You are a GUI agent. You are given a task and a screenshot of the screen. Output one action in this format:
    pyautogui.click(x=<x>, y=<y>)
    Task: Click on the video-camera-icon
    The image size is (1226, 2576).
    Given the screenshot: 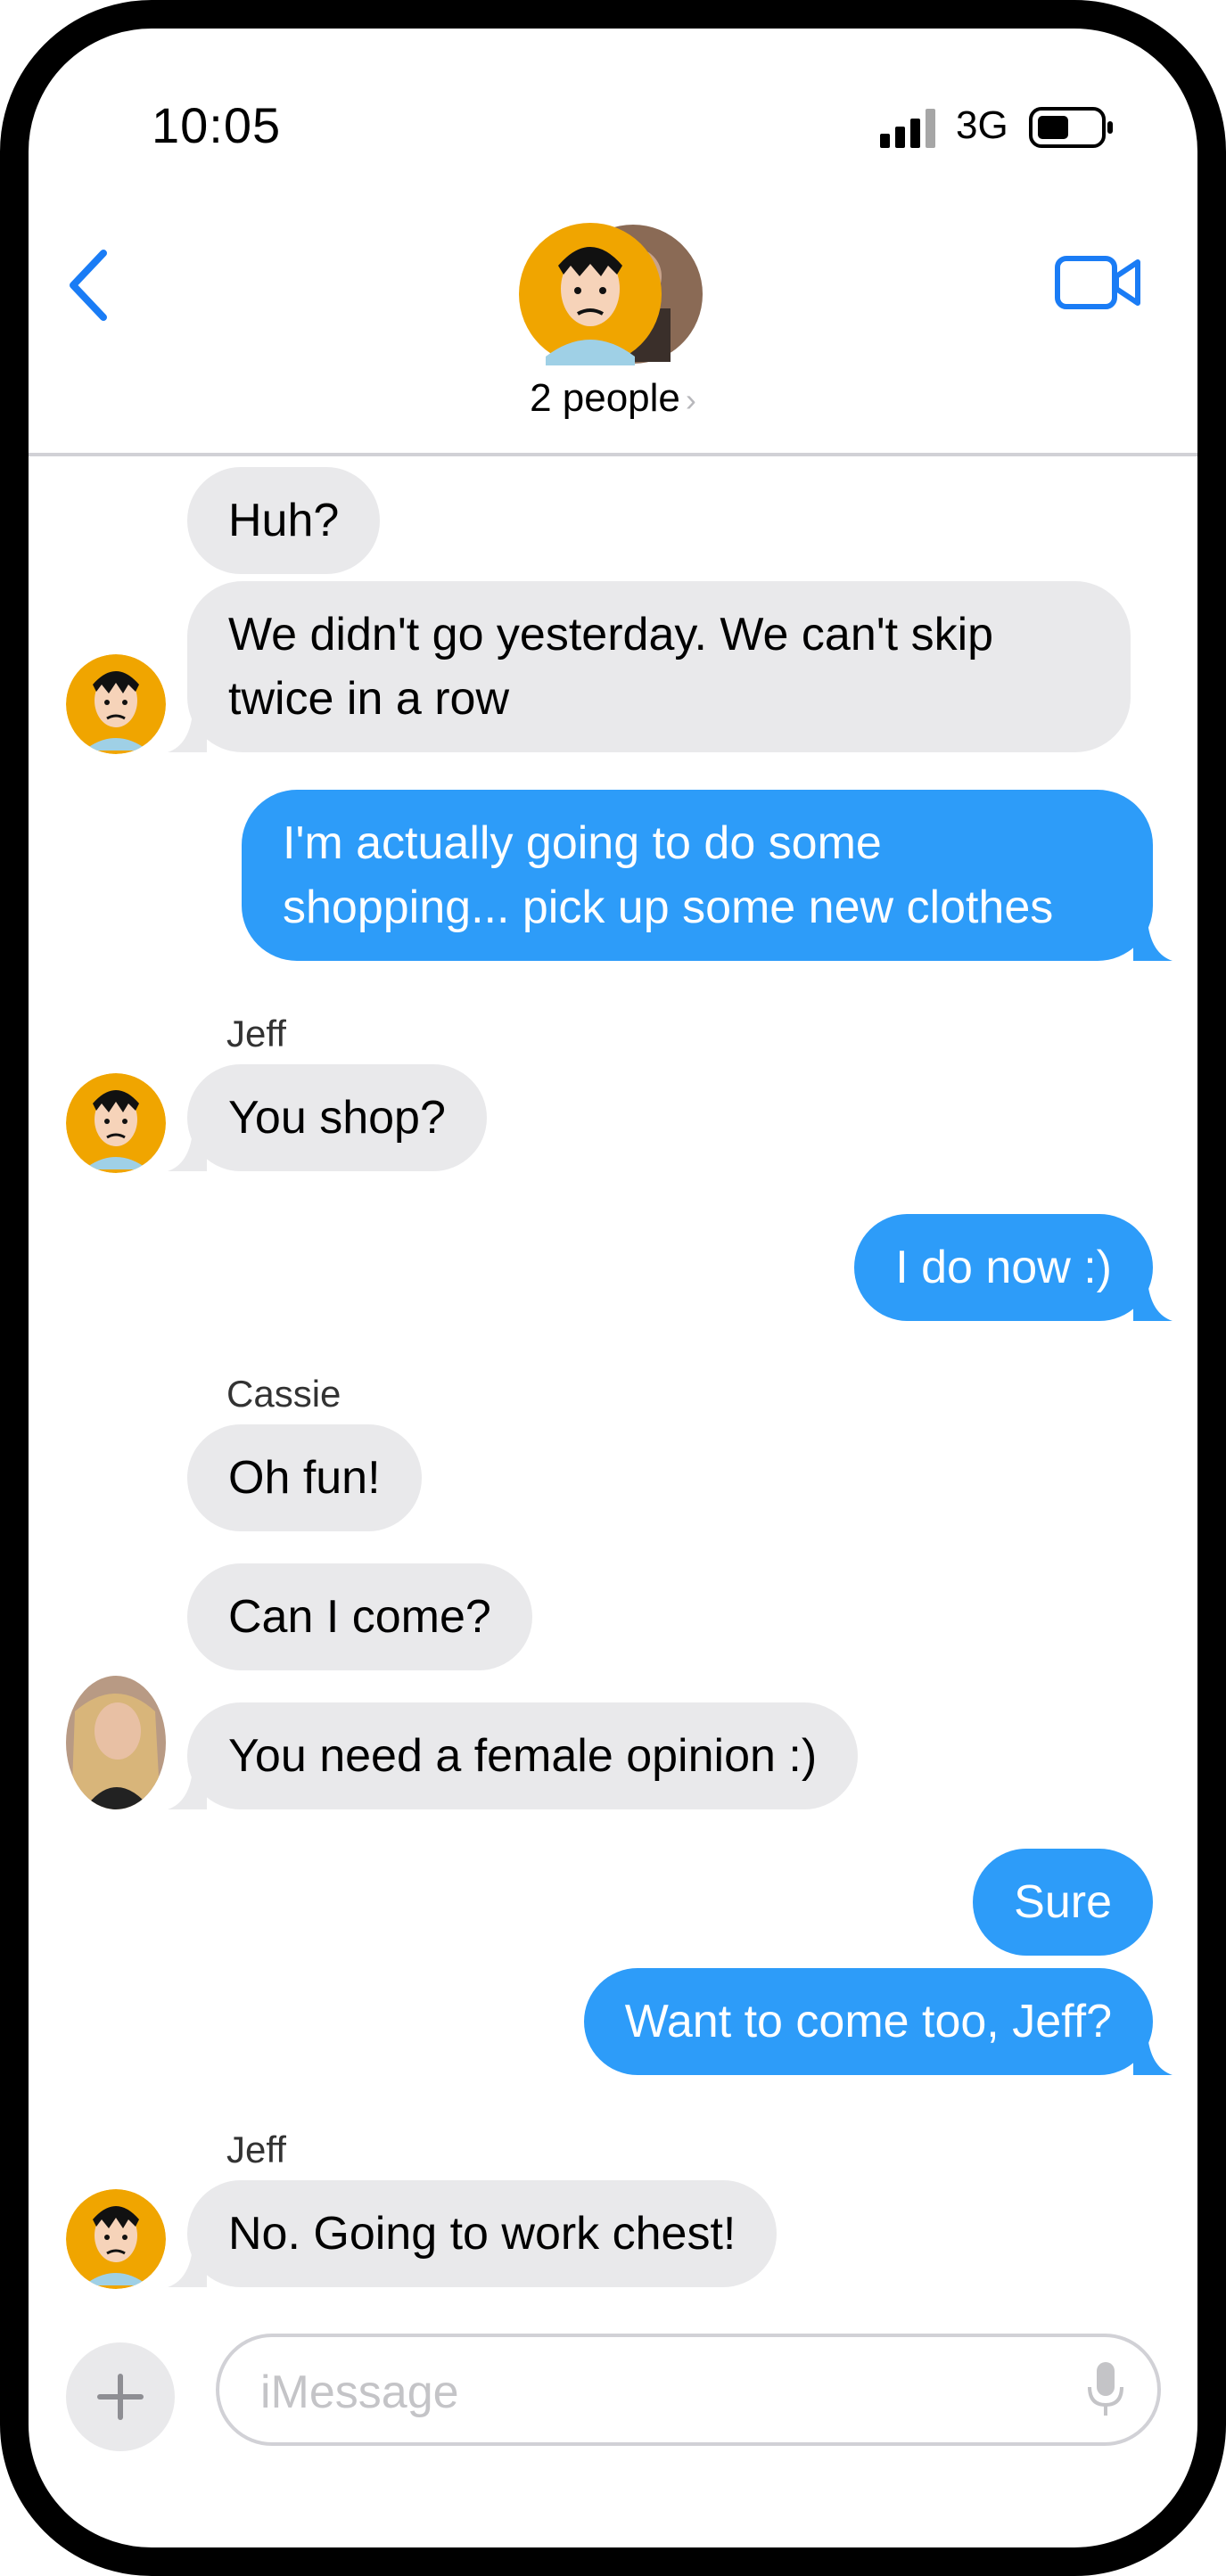 What is the action you would take?
    pyautogui.click(x=1098, y=282)
    